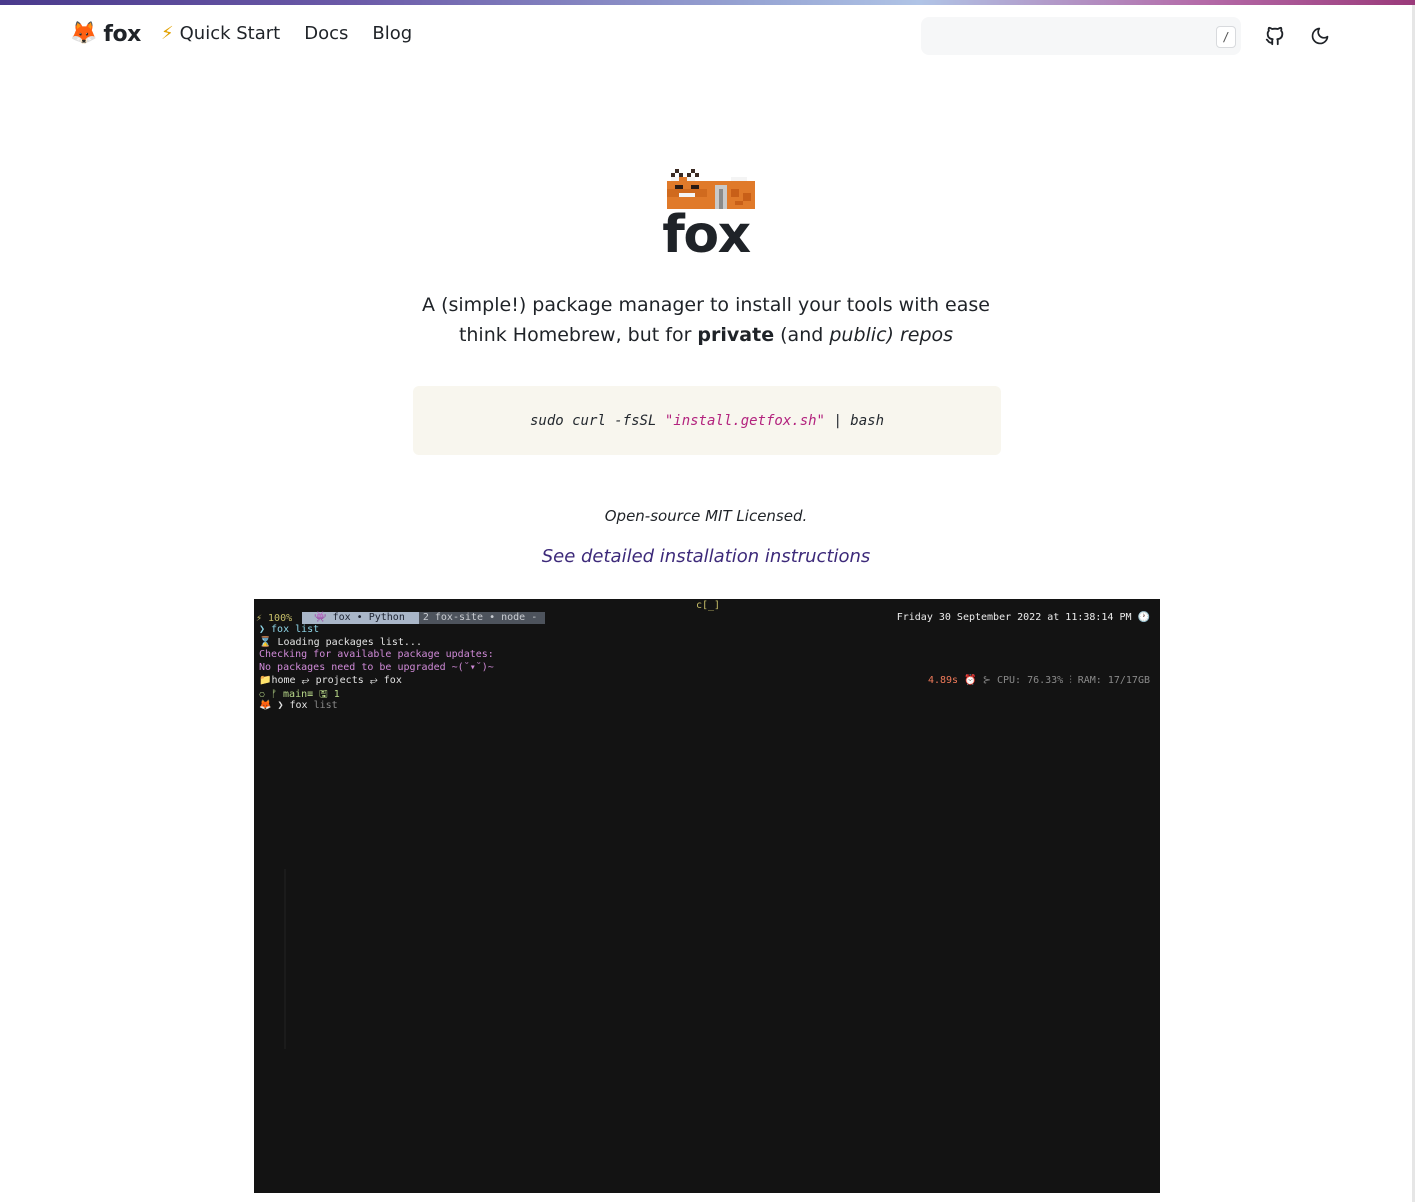 Image resolution: width=1415 pixels, height=1202 pixels. I want to click on search-box: /, so click(1081, 36).